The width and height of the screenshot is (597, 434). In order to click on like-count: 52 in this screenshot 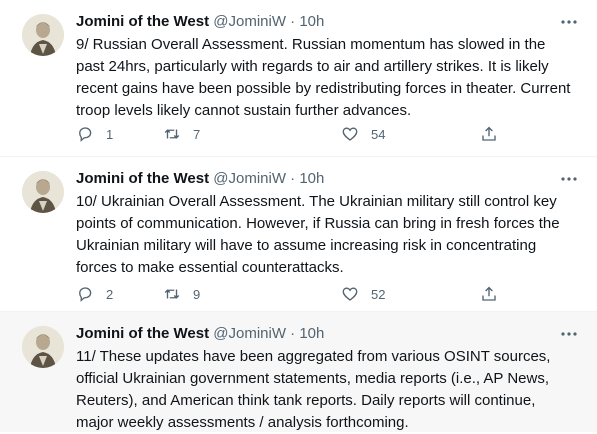, I will do `click(378, 294)`.